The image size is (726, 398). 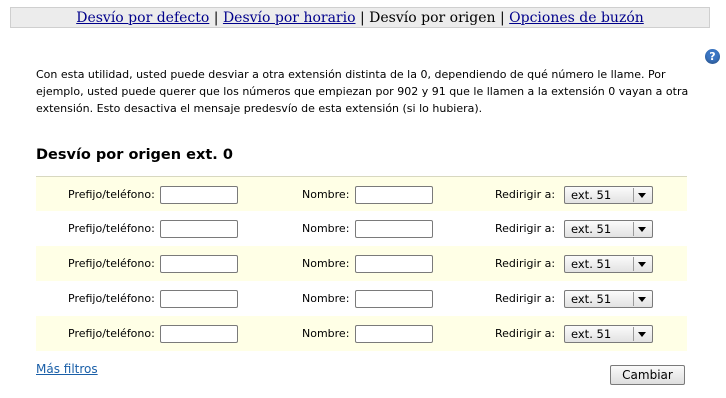 I want to click on tab-schedule-forward: Desvío por horario, so click(x=289, y=18).